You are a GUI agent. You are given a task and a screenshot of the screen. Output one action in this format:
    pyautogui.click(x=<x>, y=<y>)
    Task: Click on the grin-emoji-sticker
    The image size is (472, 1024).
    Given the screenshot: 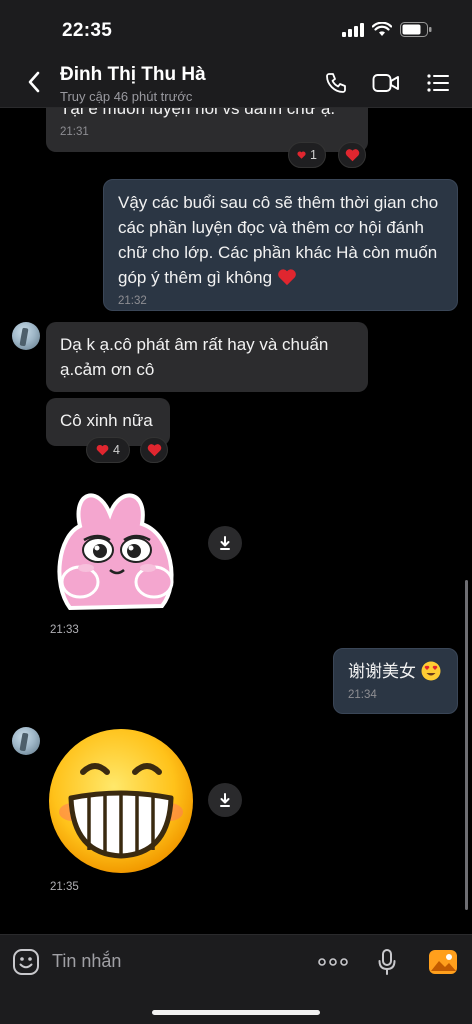 What is the action you would take?
    pyautogui.click(x=121, y=801)
    